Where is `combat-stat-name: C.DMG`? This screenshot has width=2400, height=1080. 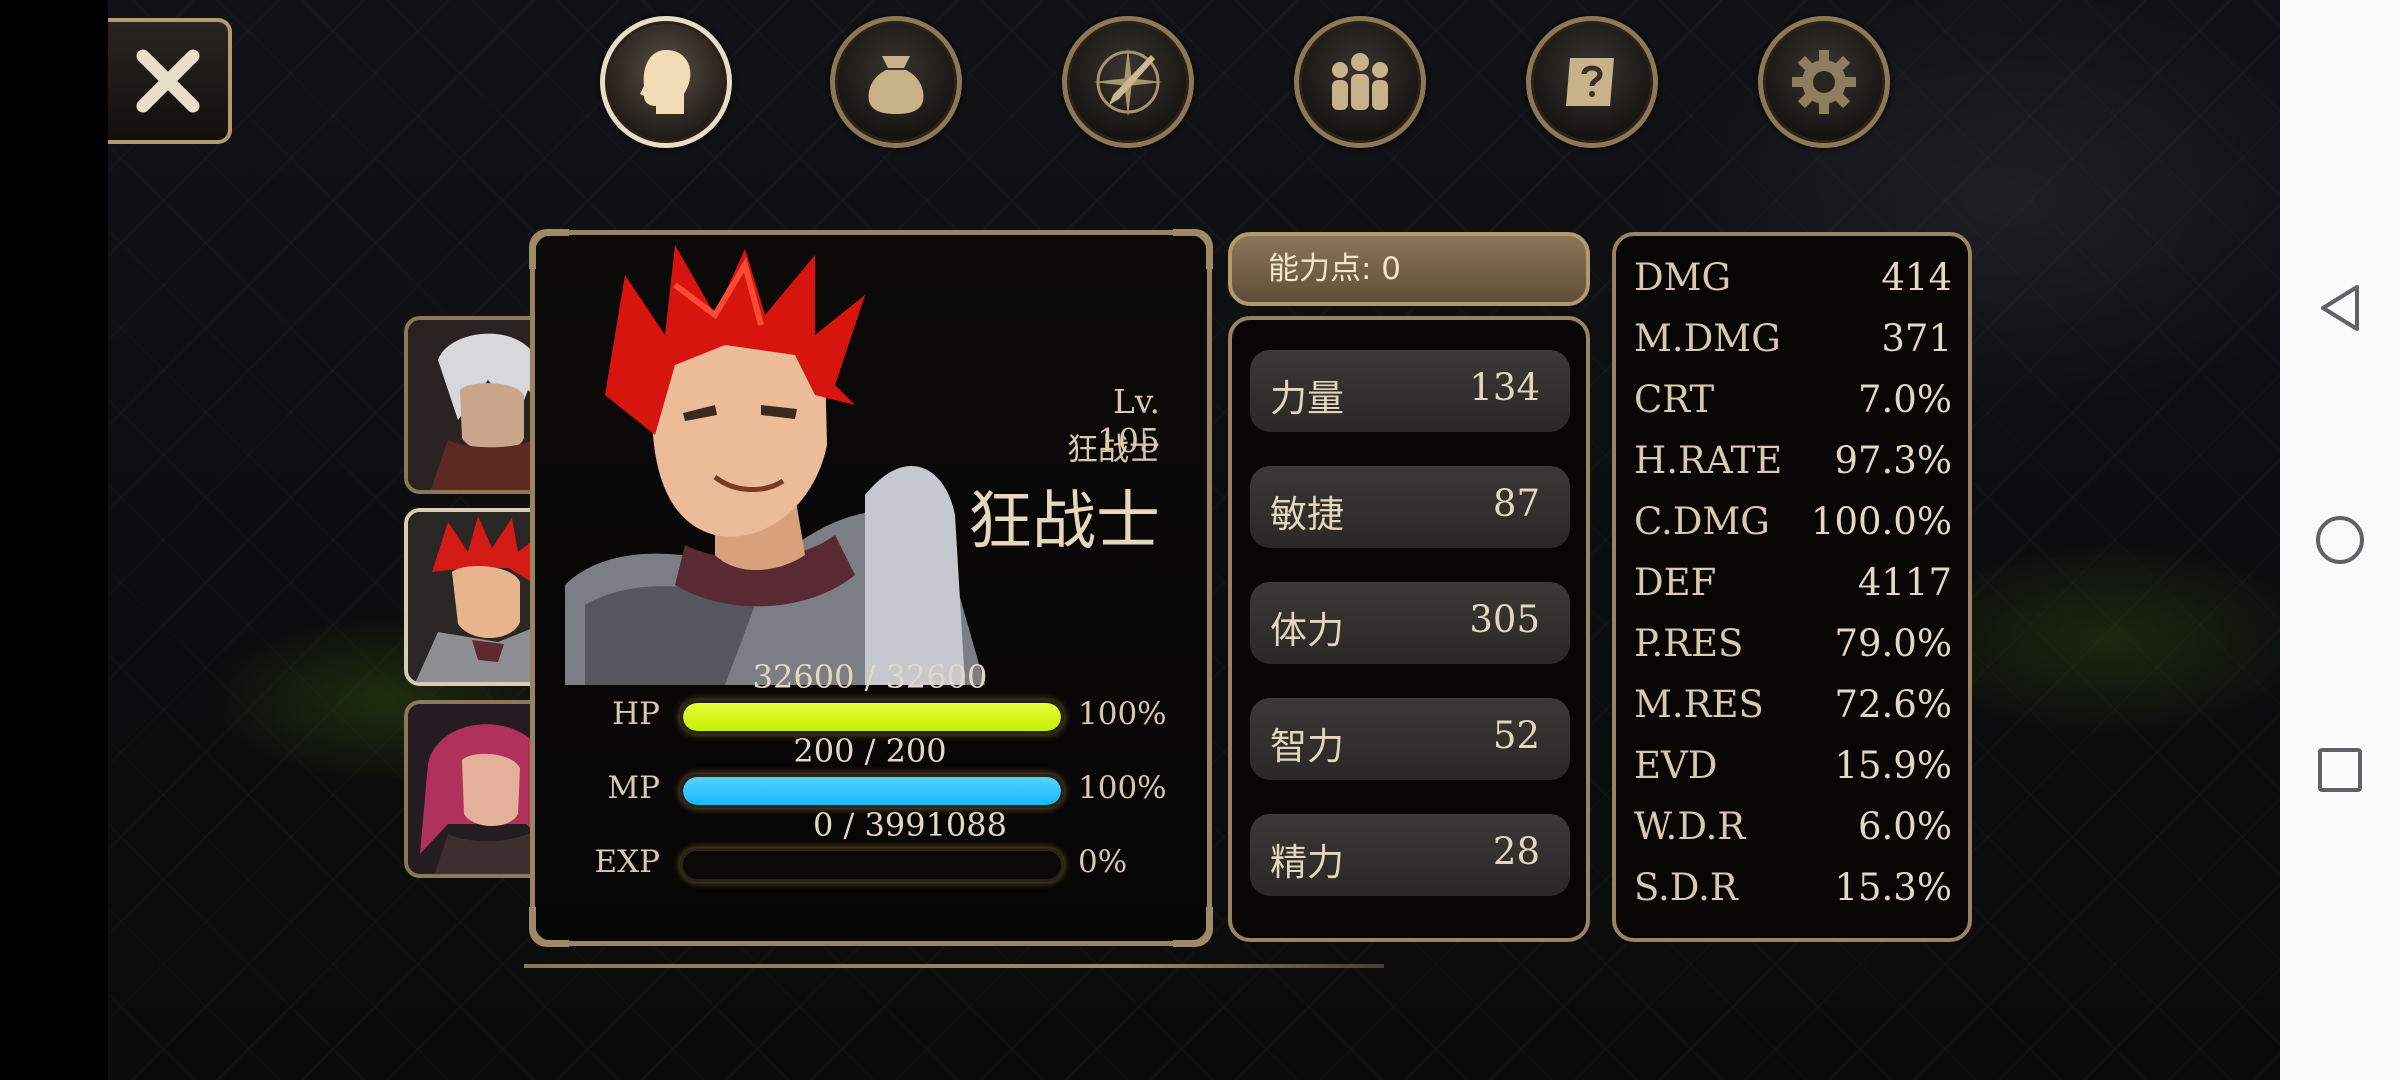 combat-stat-name: C.DMG is located at coordinates (1702, 521).